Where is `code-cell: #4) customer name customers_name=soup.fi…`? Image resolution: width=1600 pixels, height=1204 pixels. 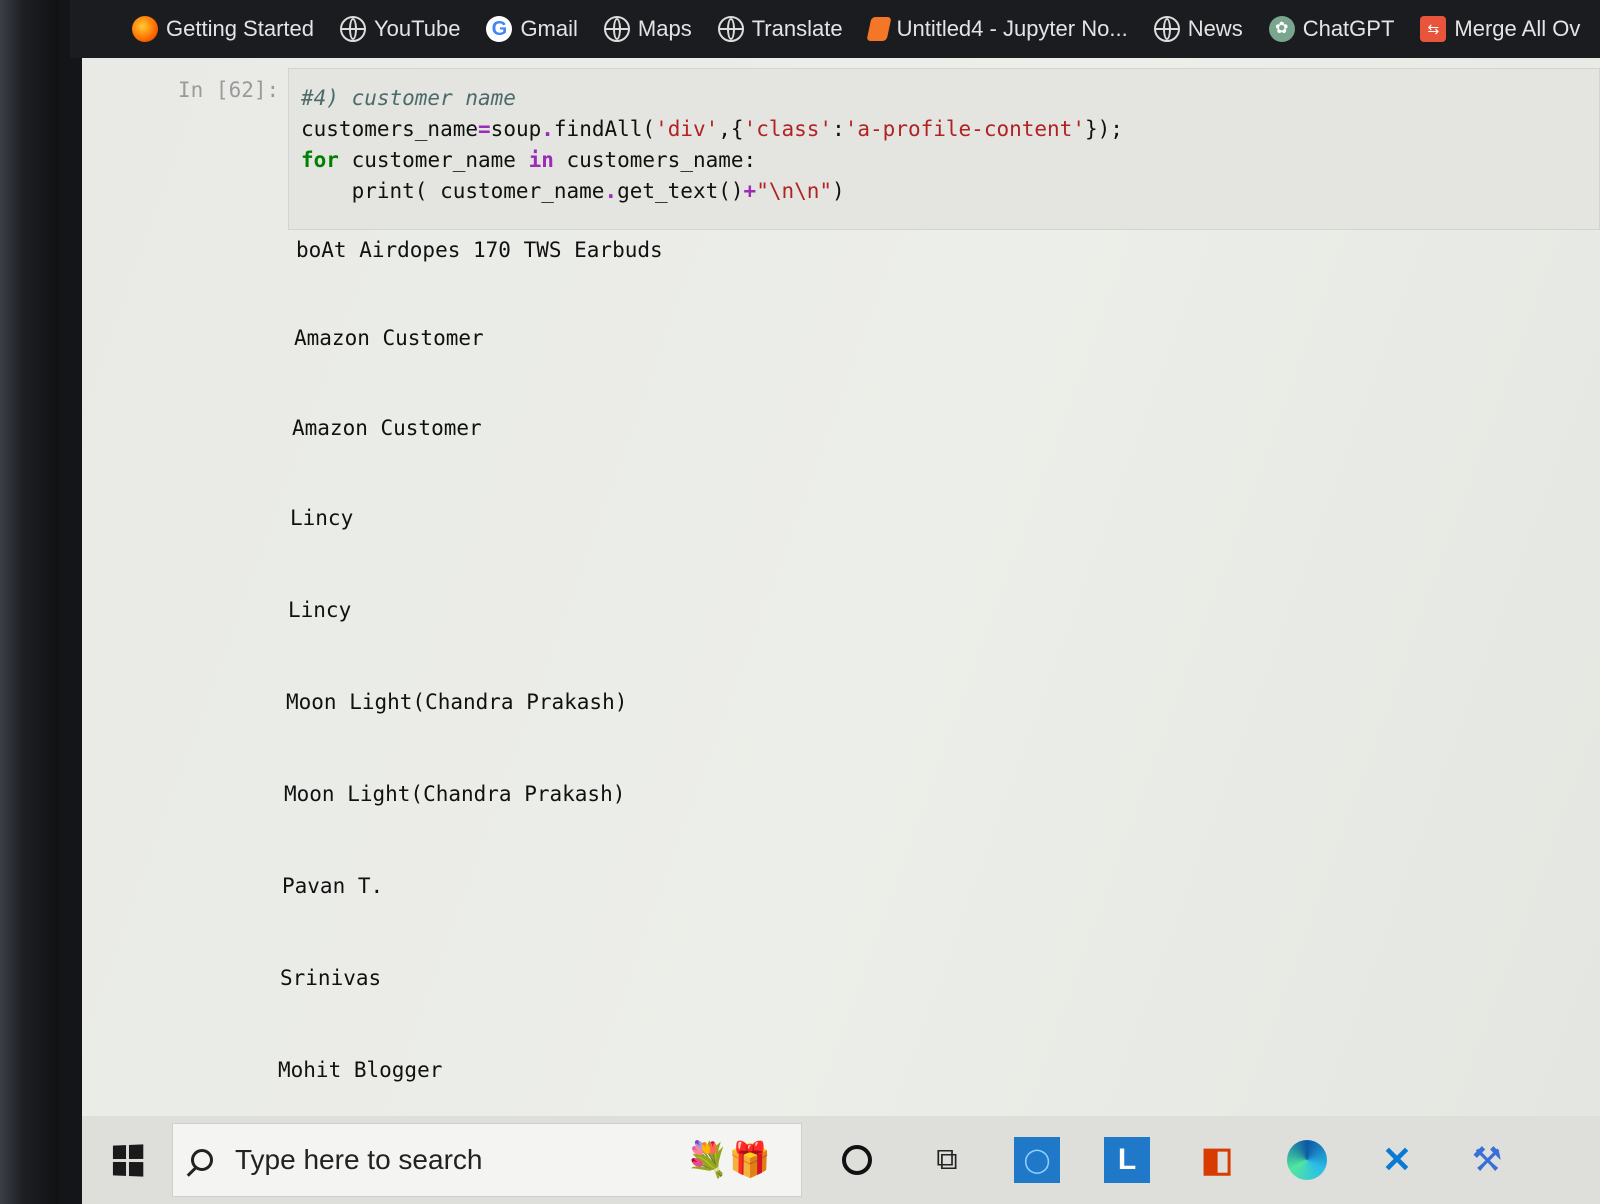
code-cell: #4) customer name customers_name=soup.fi… is located at coordinates (944, 149).